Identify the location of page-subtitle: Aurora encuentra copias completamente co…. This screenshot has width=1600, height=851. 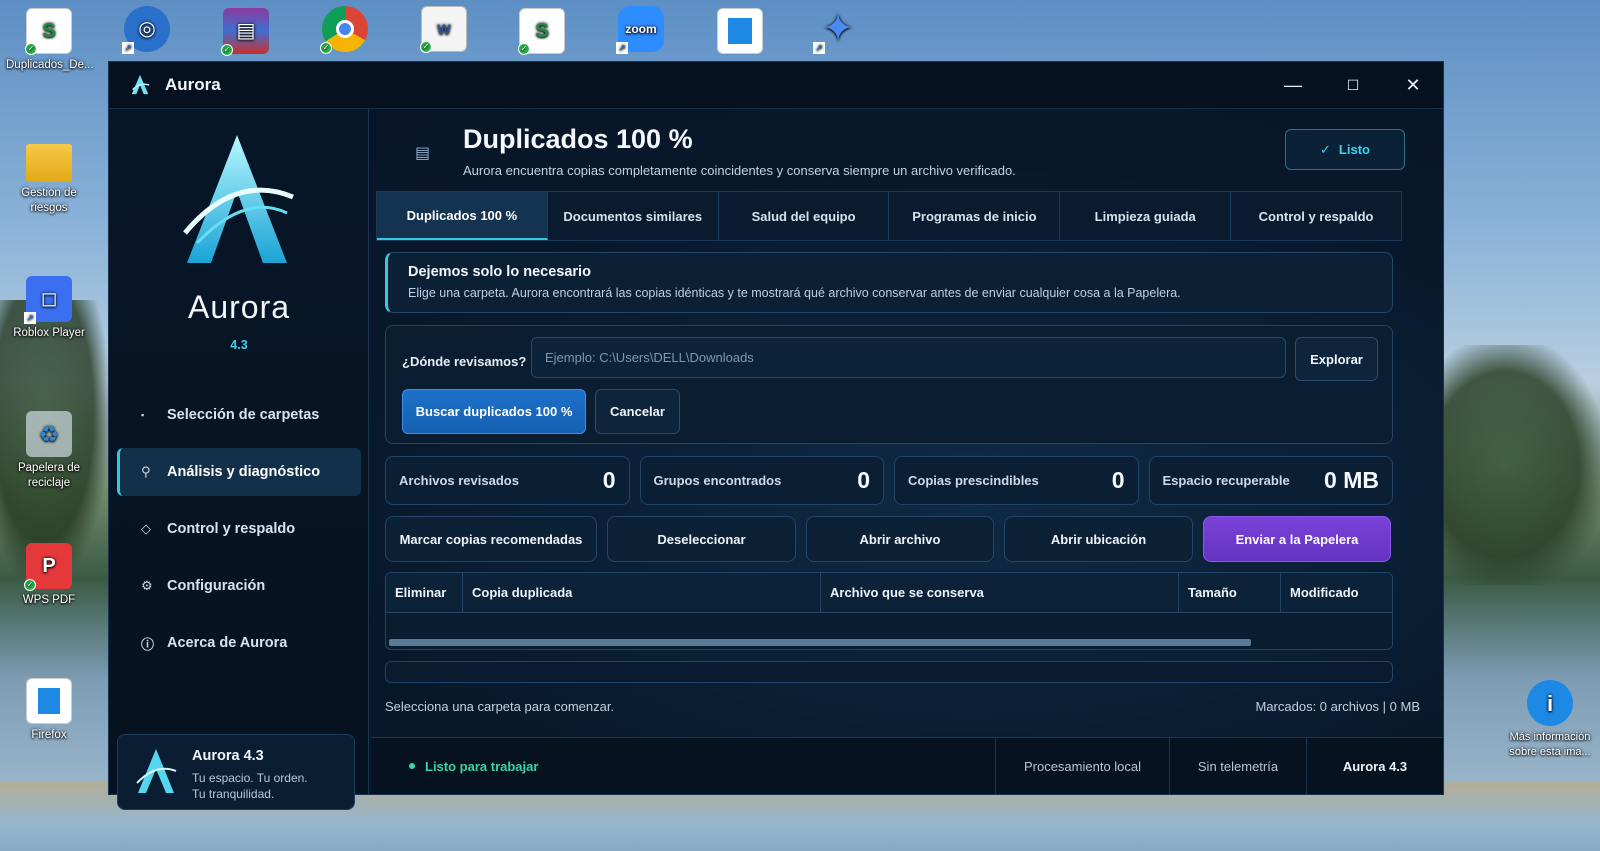
(739, 170).